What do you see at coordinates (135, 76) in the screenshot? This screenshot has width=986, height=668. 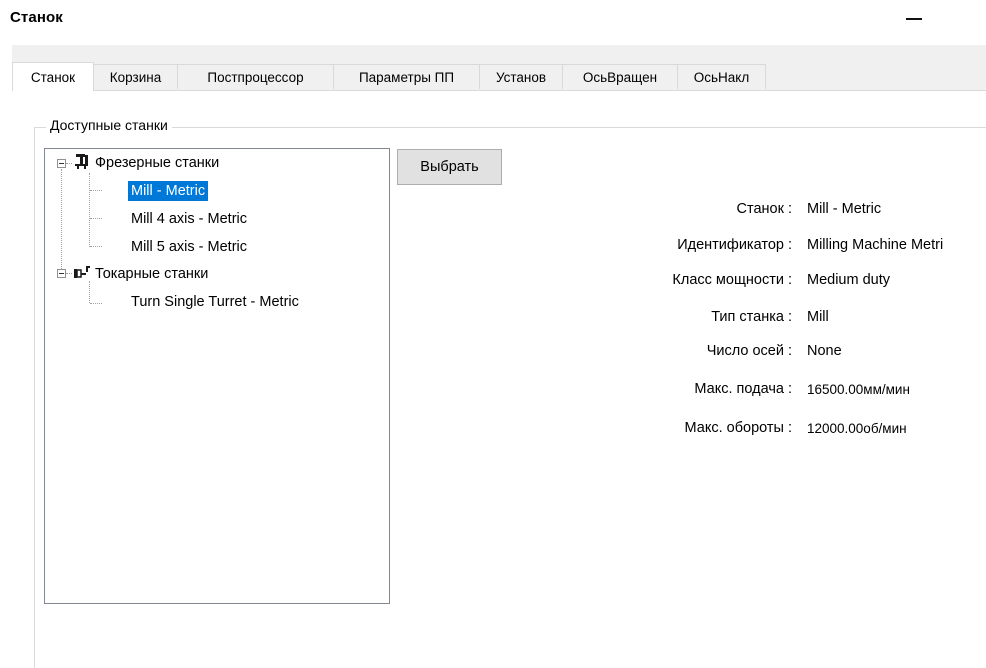 I see `tab-korzina: Корзина` at bounding box center [135, 76].